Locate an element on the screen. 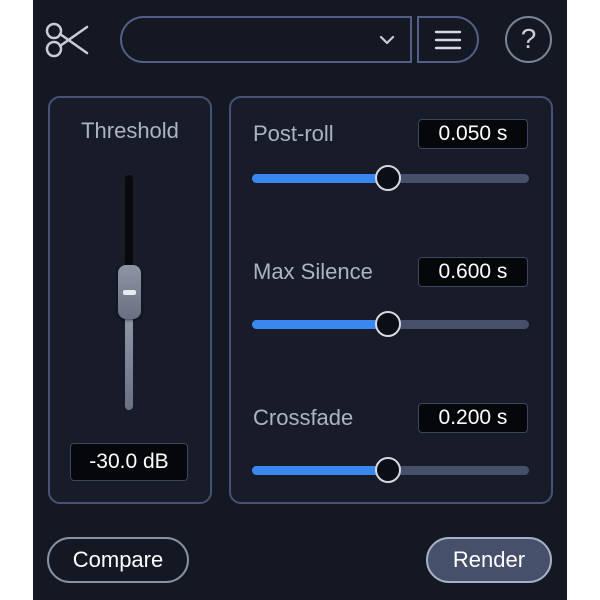 The width and height of the screenshot is (600, 600). chevron-down-icon is located at coordinates (387, 40).